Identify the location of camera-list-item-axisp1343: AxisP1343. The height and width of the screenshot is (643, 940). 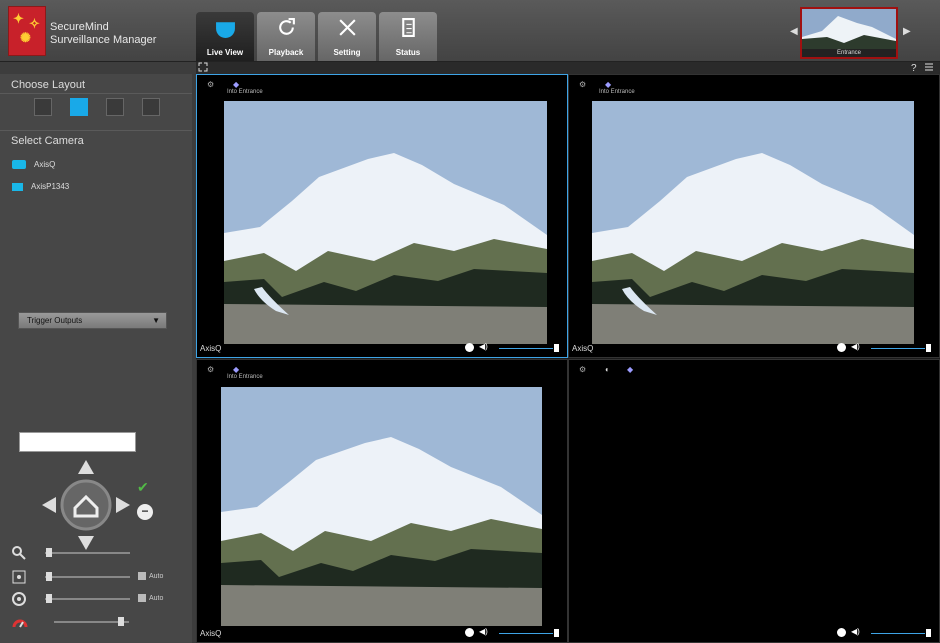
(40, 186).